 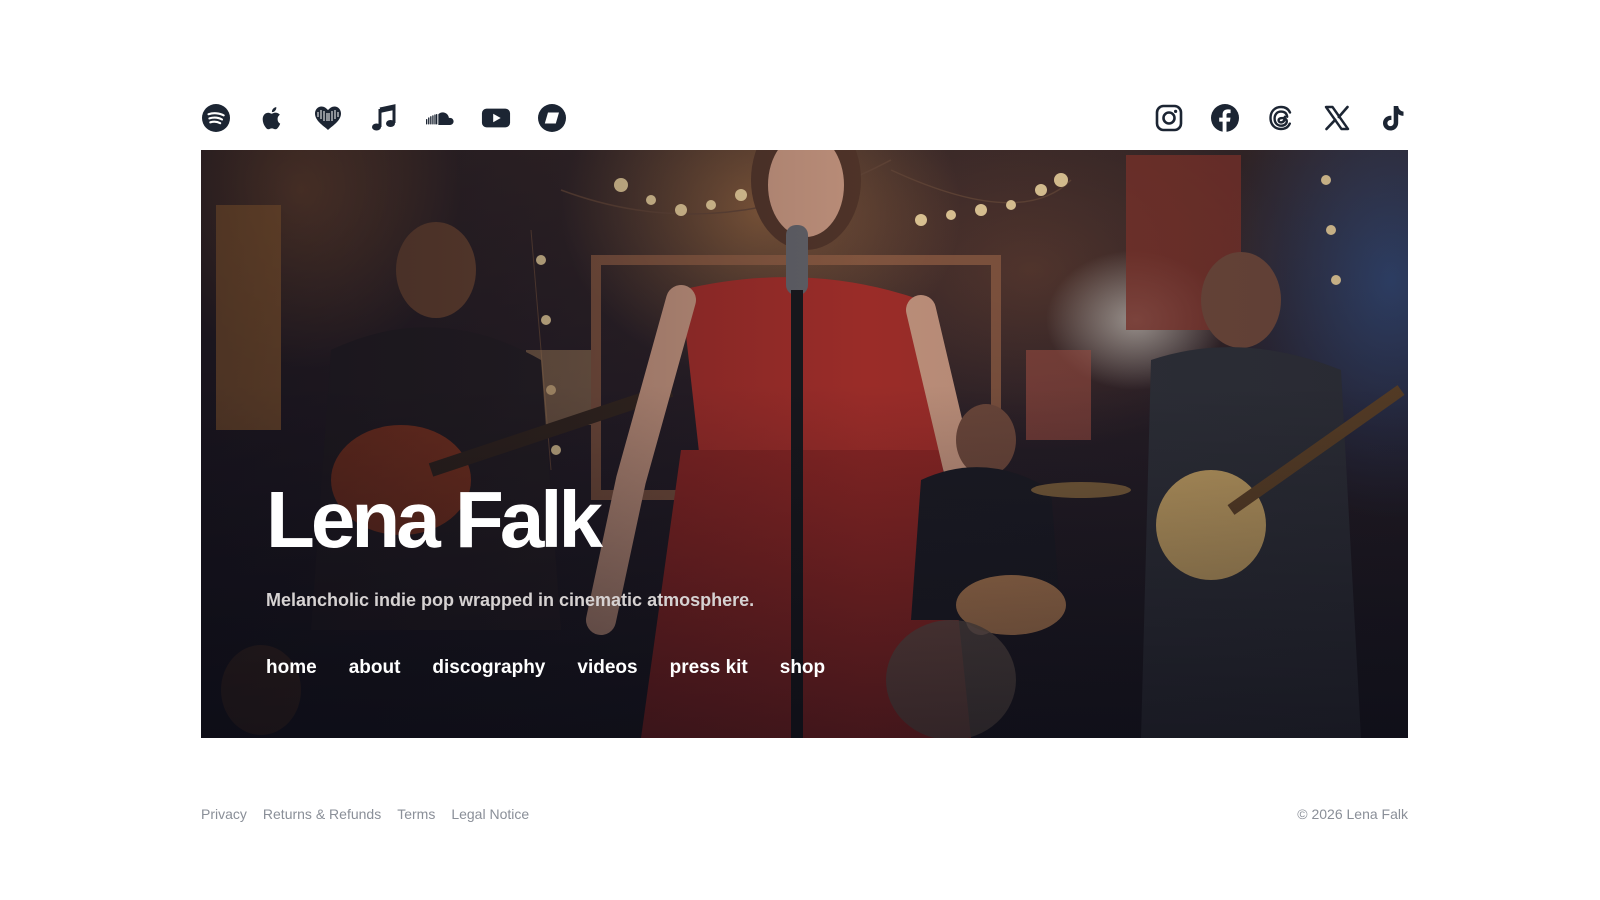 What do you see at coordinates (291, 668) in the screenshot?
I see `nav-home: home` at bounding box center [291, 668].